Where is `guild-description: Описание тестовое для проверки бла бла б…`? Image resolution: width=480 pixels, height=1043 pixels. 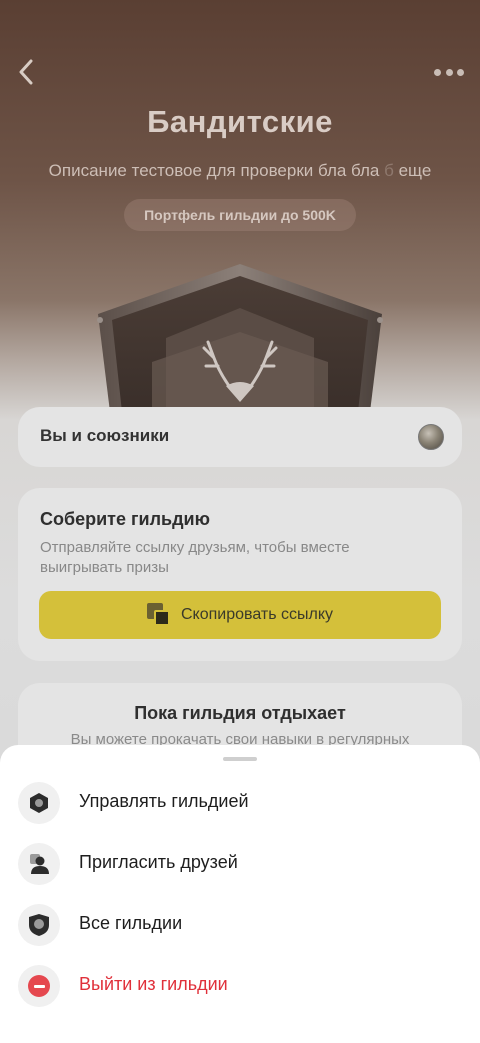 guild-description: Описание тестовое для проверки бла бла б… is located at coordinates (240, 170).